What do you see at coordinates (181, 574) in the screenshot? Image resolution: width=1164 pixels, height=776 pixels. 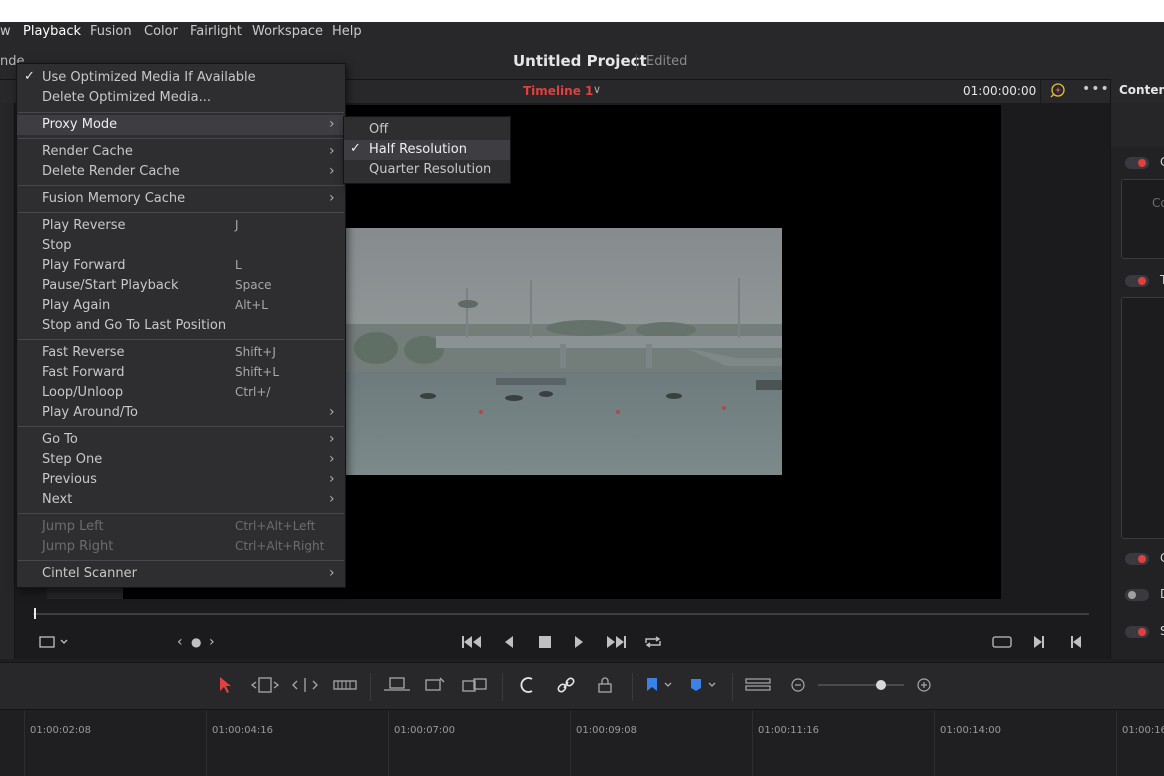 I see `menu-item-cintel-scanner: Cintel Scanner ›` at bounding box center [181, 574].